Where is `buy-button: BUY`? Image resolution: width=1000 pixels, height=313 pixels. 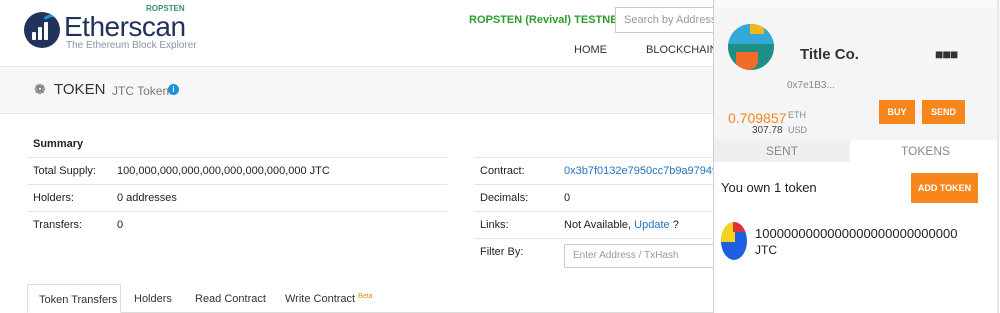 buy-button: BUY is located at coordinates (897, 112).